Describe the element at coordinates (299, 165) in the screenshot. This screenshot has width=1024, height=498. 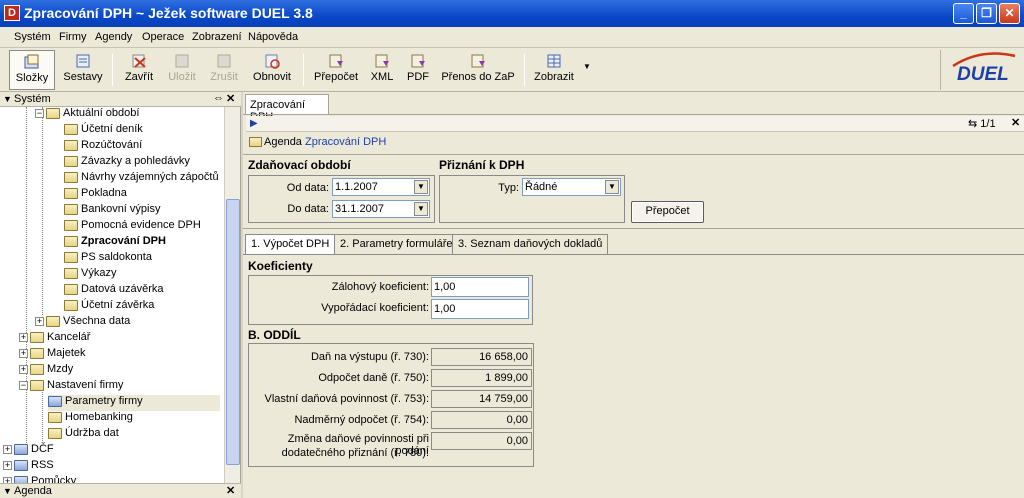
I see `period-group-title: Zdaňovací období` at that location.